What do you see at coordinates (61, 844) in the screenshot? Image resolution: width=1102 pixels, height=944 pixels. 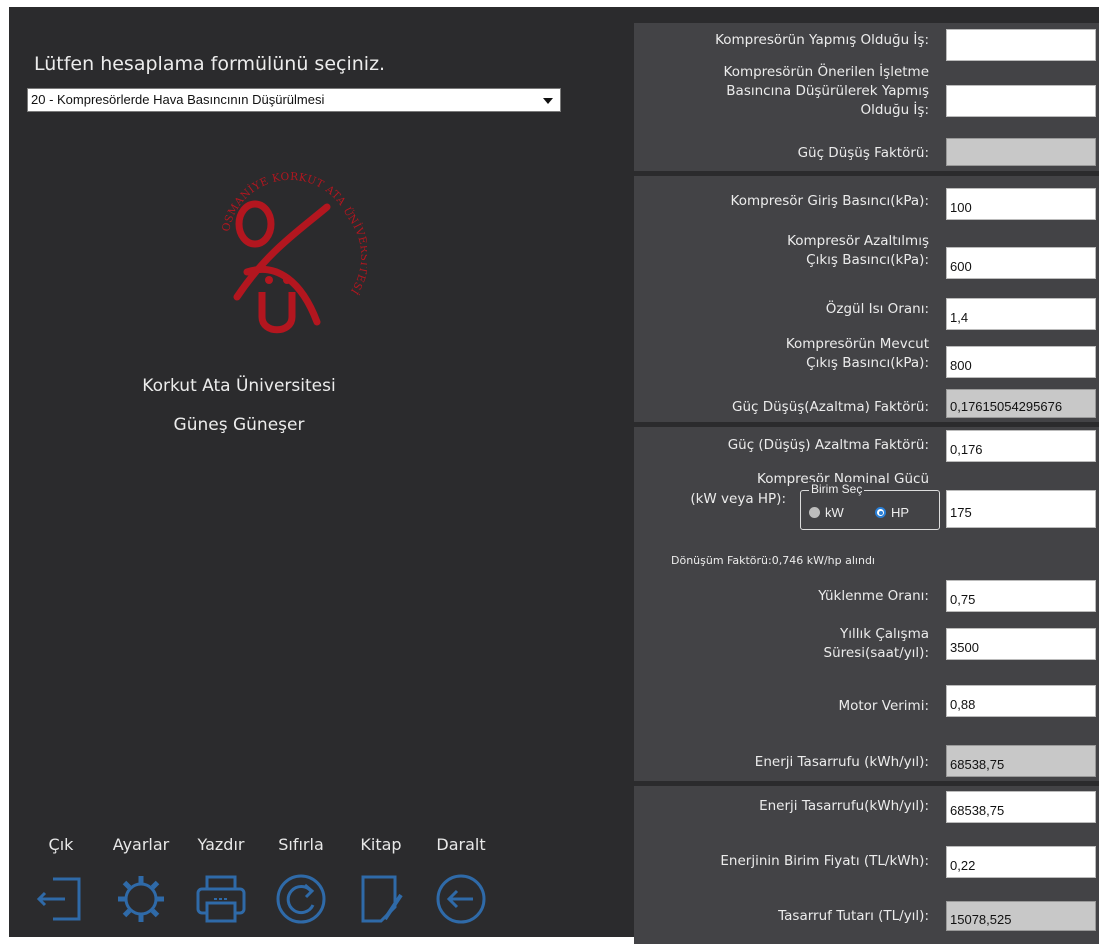 I see `exit-label: Çık` at bounding box center [61, 844].